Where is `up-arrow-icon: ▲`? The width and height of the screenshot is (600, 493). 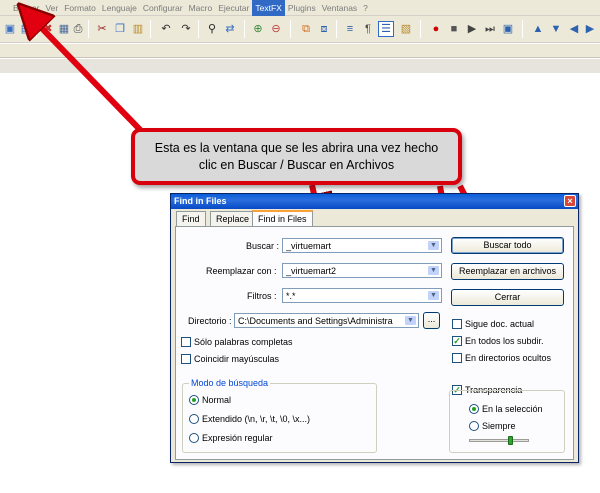 up-arrow-icon: ▲ is located at coordinates (538, 29).